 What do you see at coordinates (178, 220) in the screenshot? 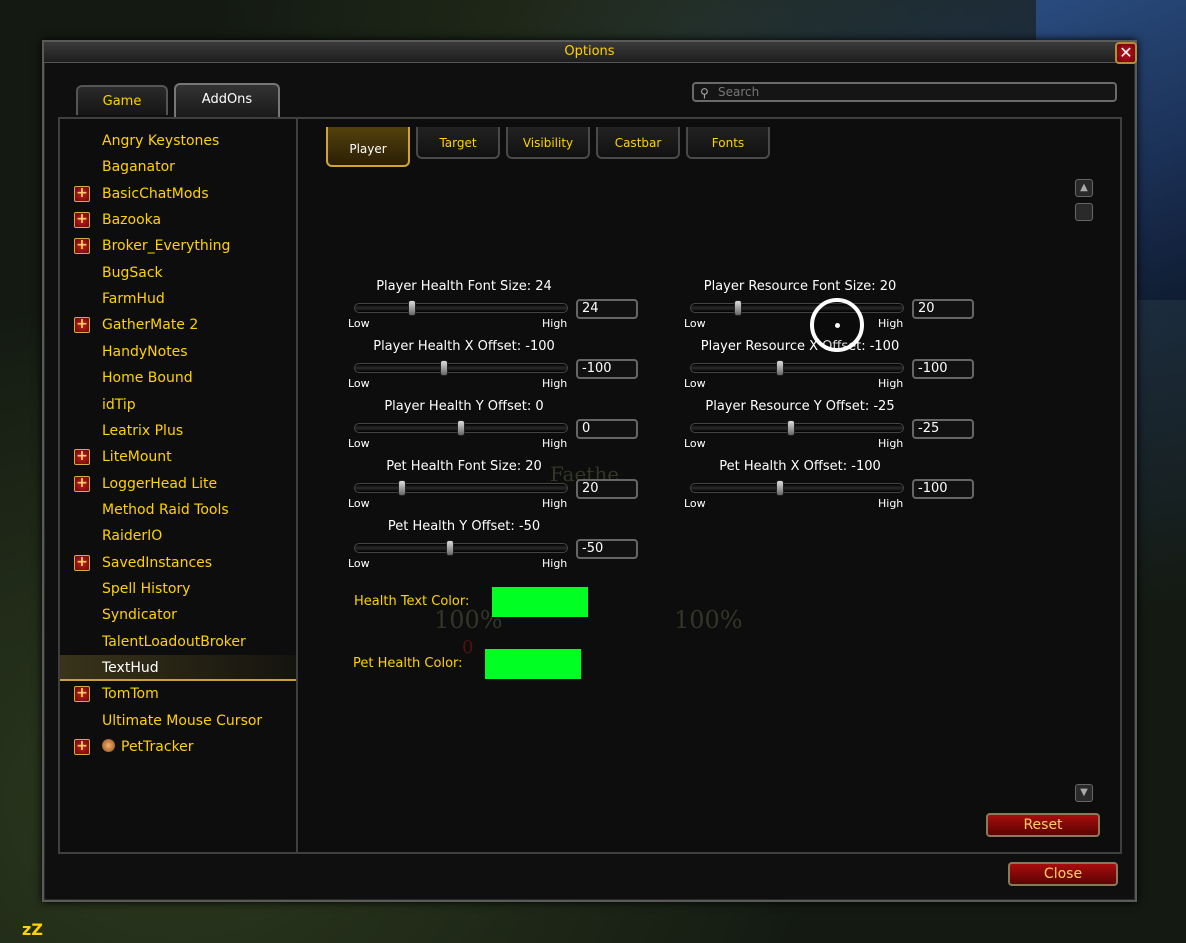
I see `list-item: + Bazooka` at bounding box center [178, 220].